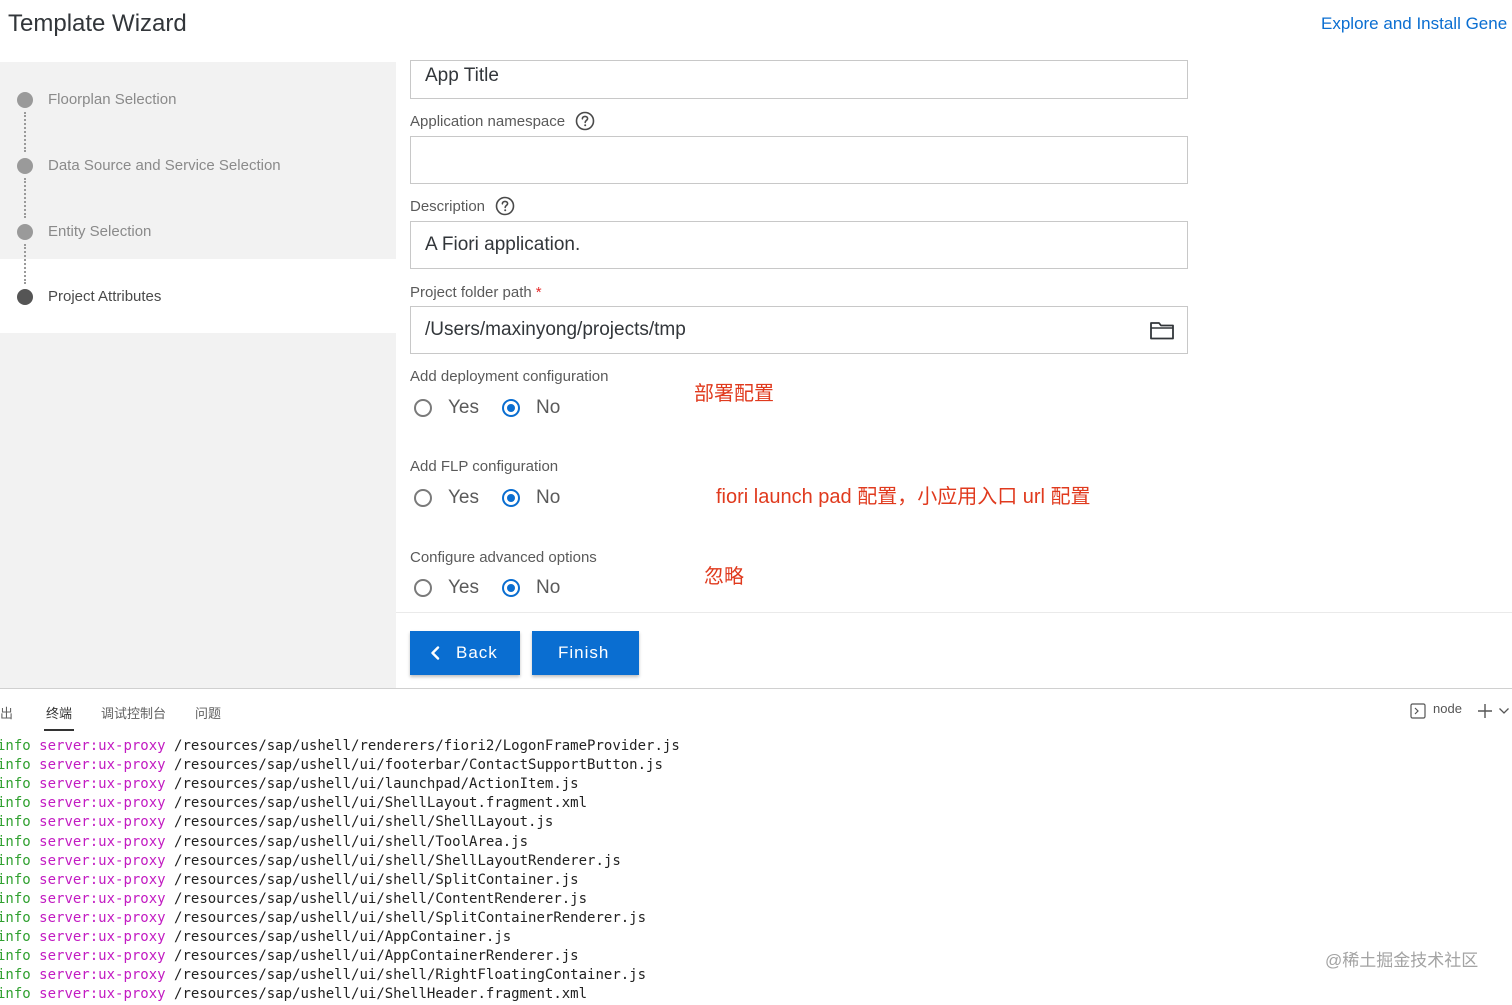 The width and height of the screenshot is (1512, 1005). What do you see at coordinates (164, 165) in the screenshot?
I see `step-label: Data Source and Service Selection` at bounding box center [164, 165].